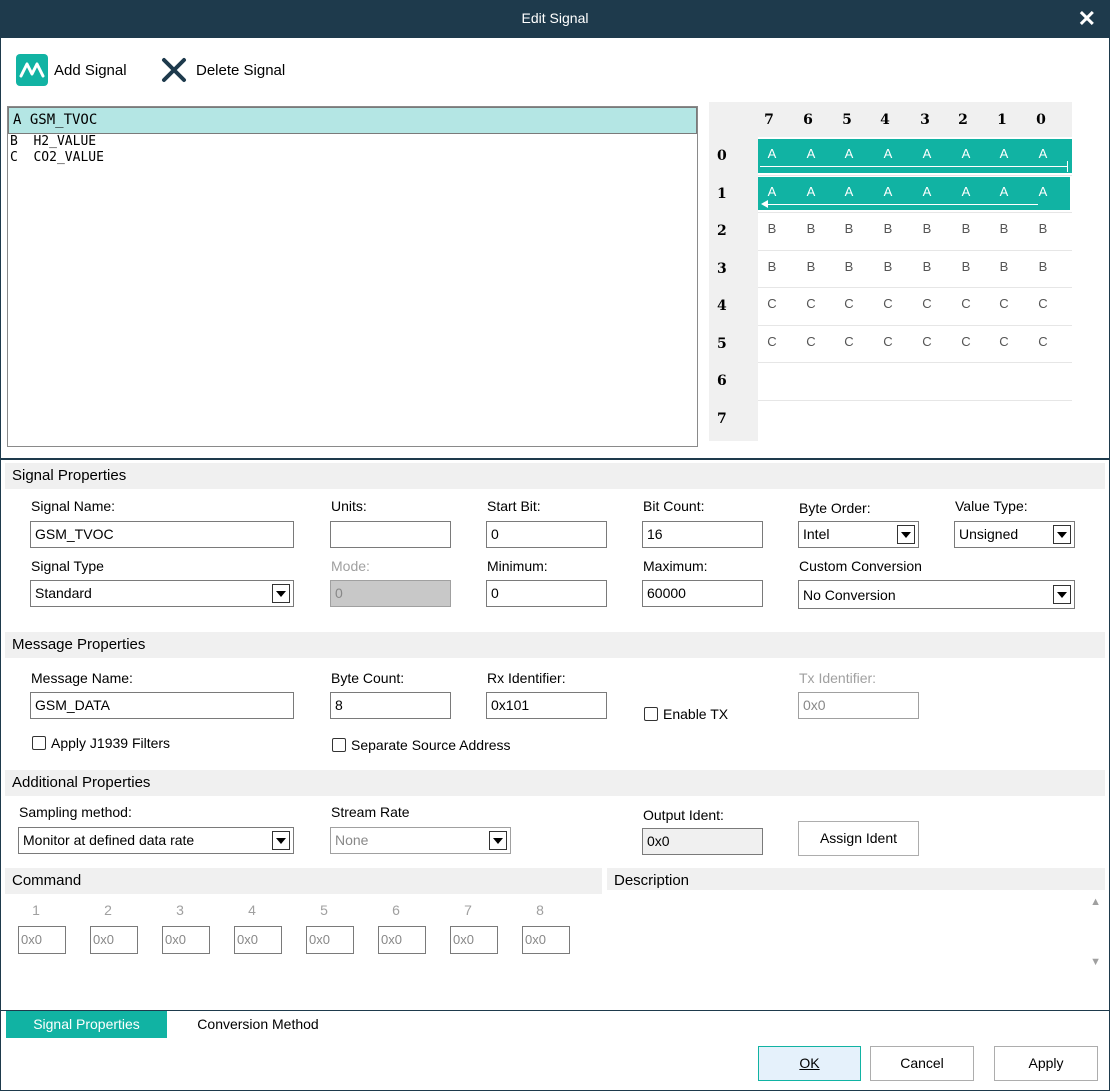 The width and height of the screenshot is (1110, 1091). I want to click on start-bit-input: 0, so click(546, 534).